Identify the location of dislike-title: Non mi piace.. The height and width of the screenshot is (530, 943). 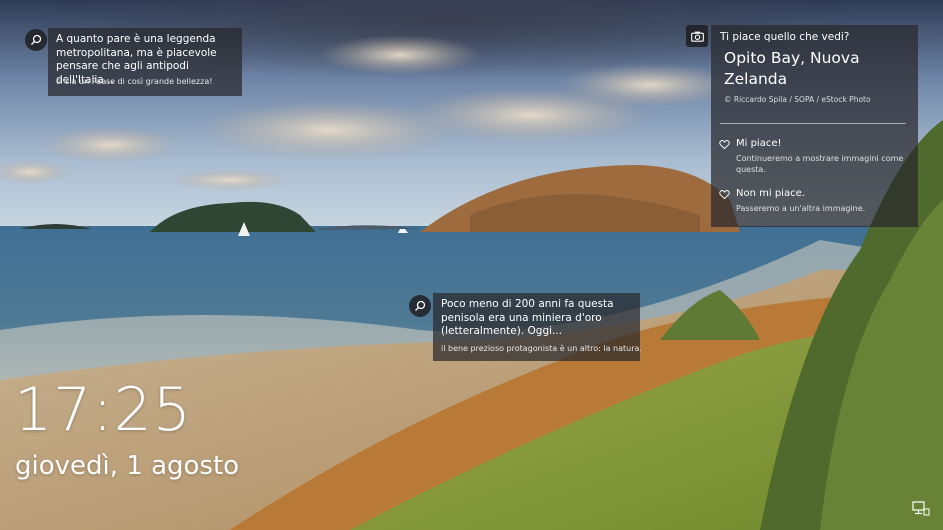
(770, 193).